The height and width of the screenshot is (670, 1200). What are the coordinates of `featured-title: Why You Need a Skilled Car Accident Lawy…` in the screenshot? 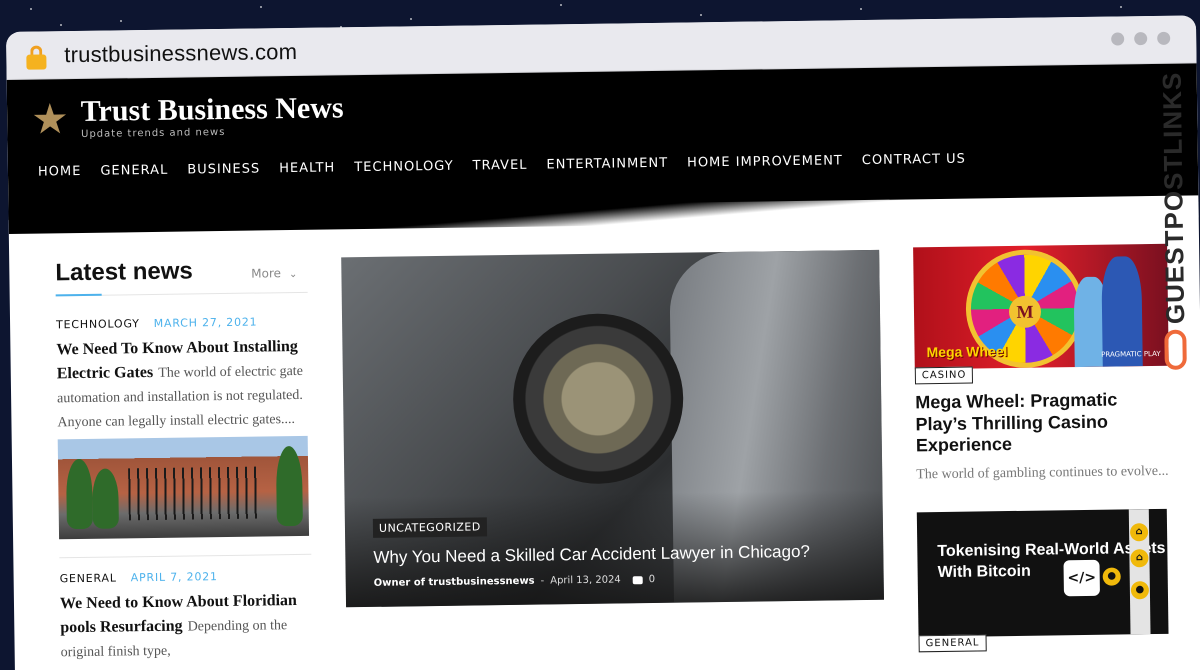 It's located at (591, 555).